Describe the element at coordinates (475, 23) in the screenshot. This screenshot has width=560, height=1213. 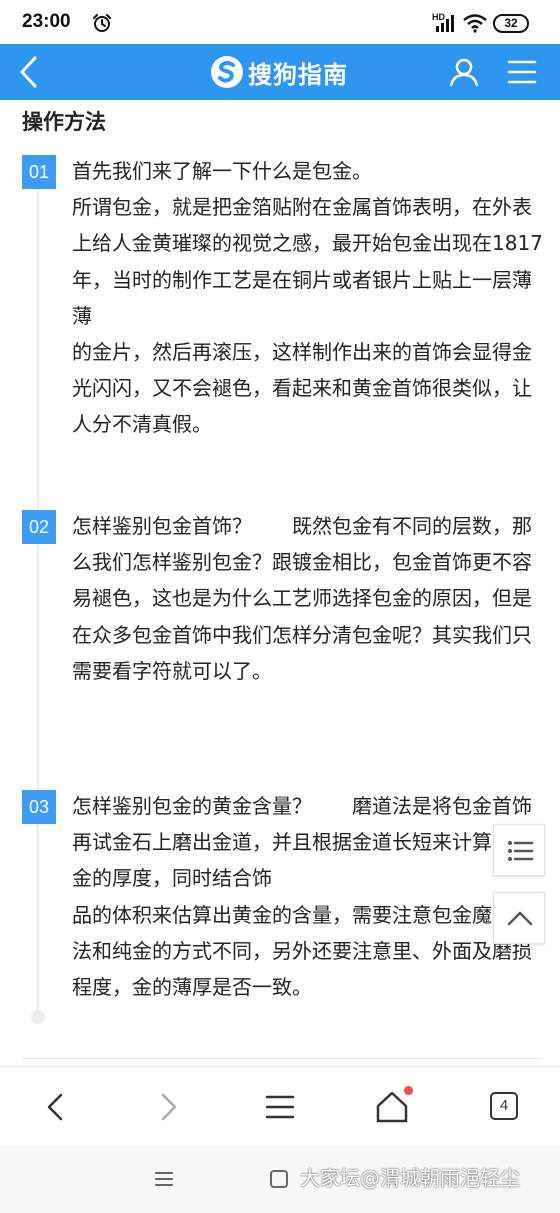
I see `wifi-icon` at that location.